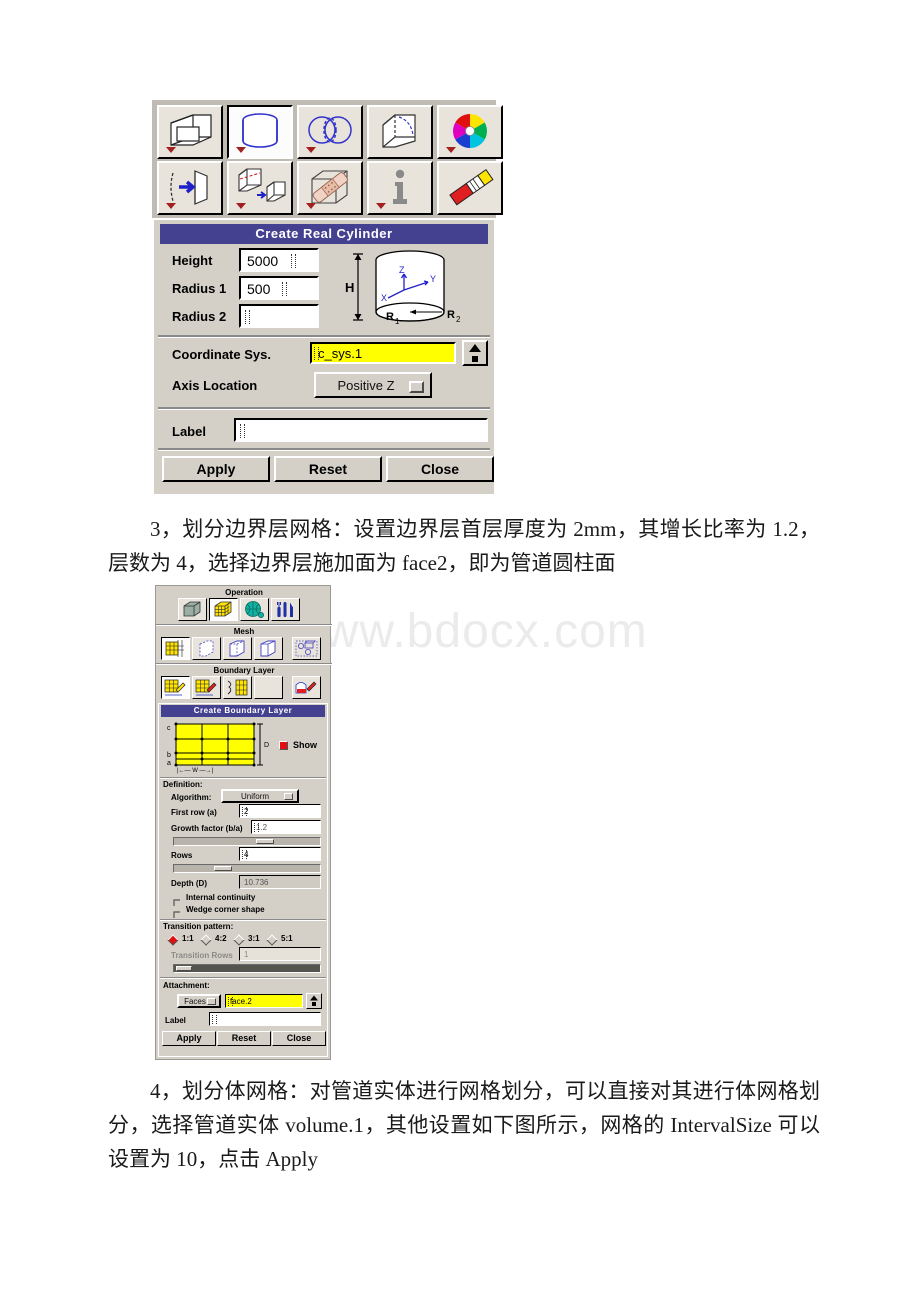 This screenshot has width=920, height=1302. Describe the element at coordinates (285, 609) in the screenshot. I see `operation-button-tools` at that location.